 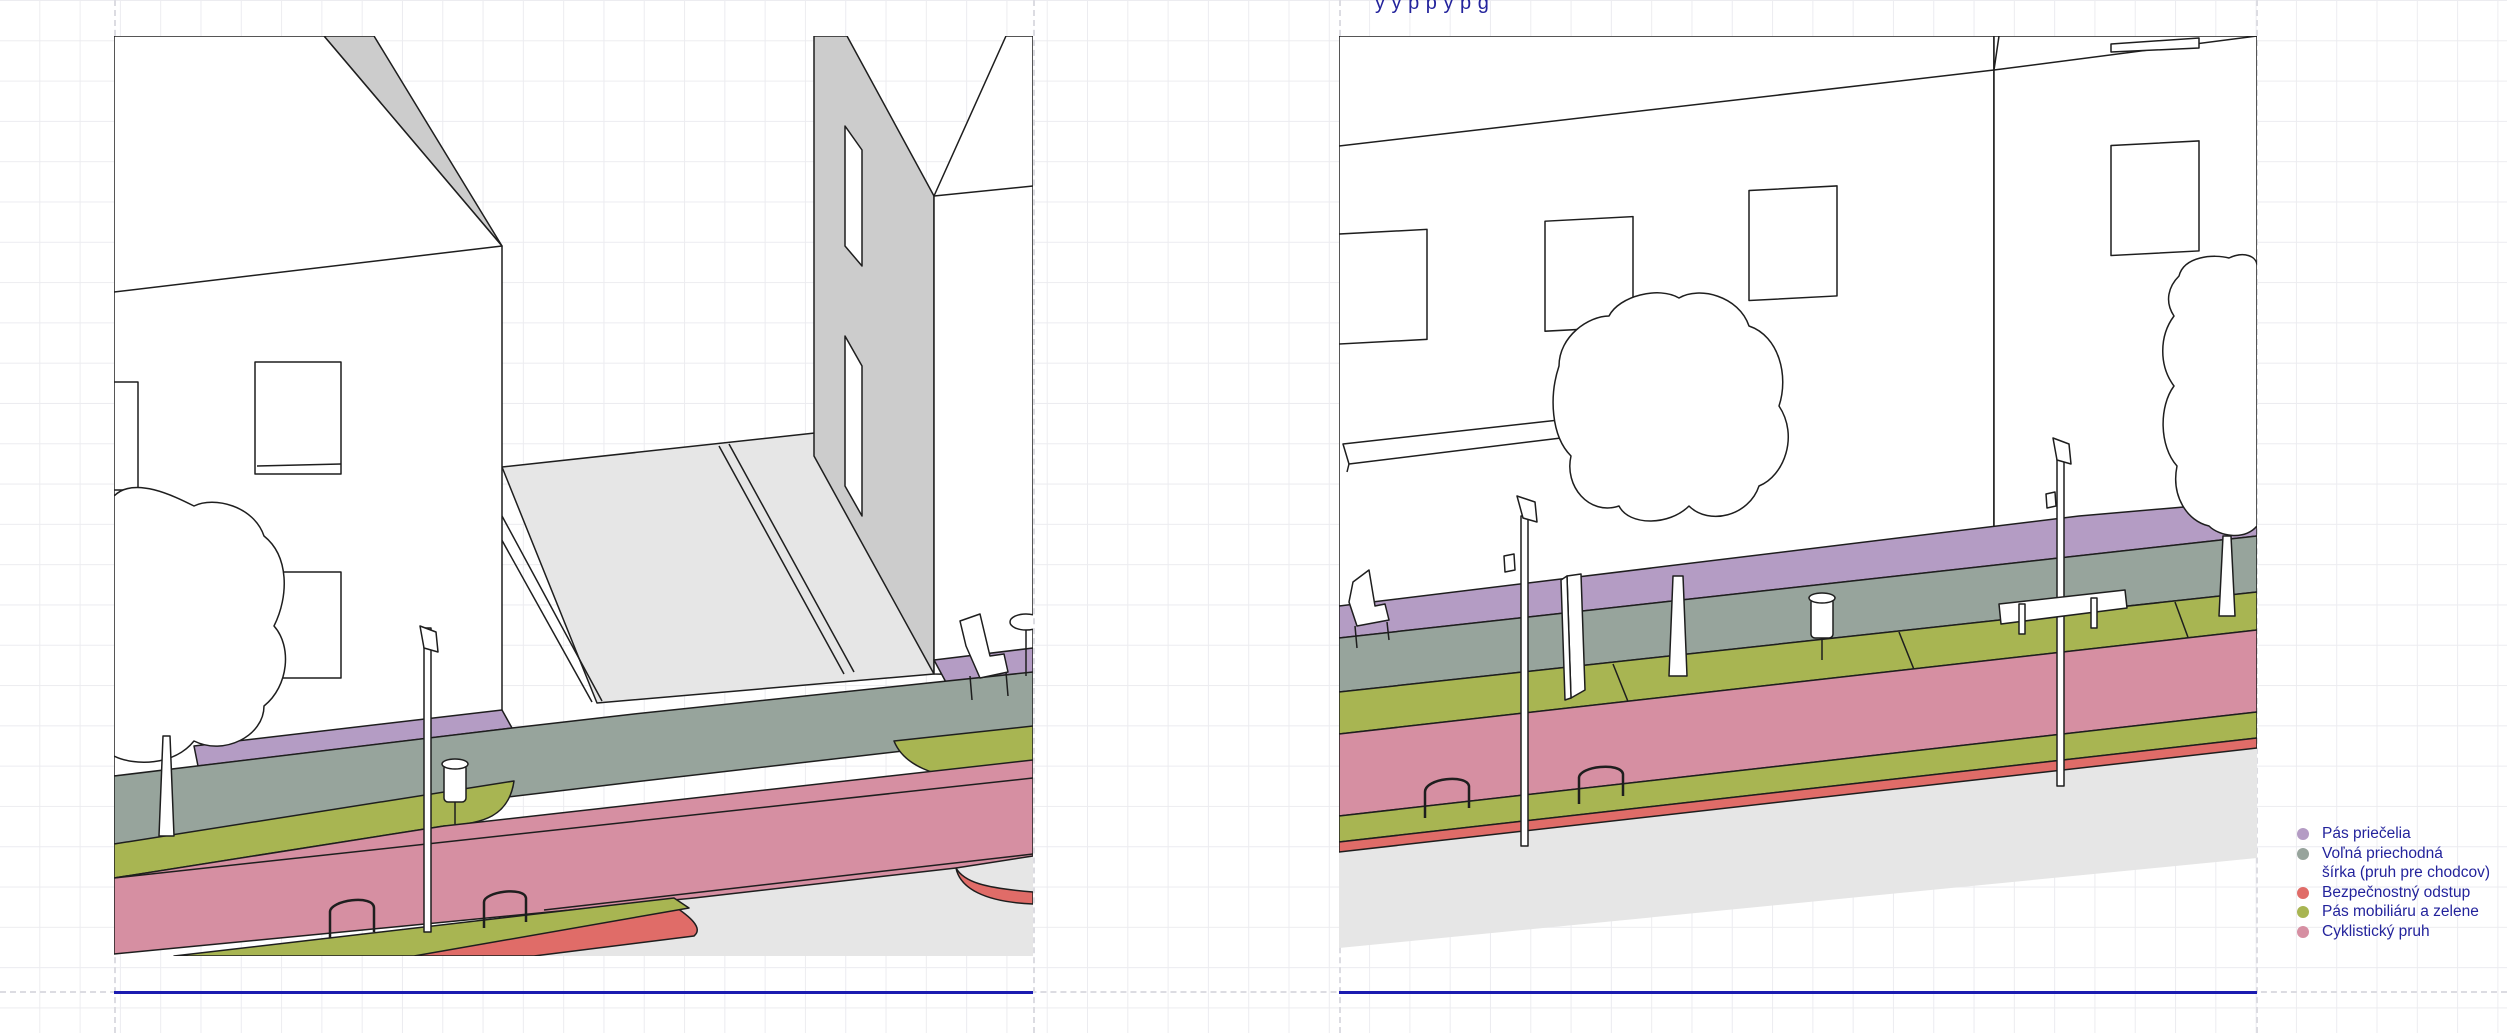 I want to click on legend-item-safety-buffer: Bezpečnostný odstup, so click(x=2393, y=893).